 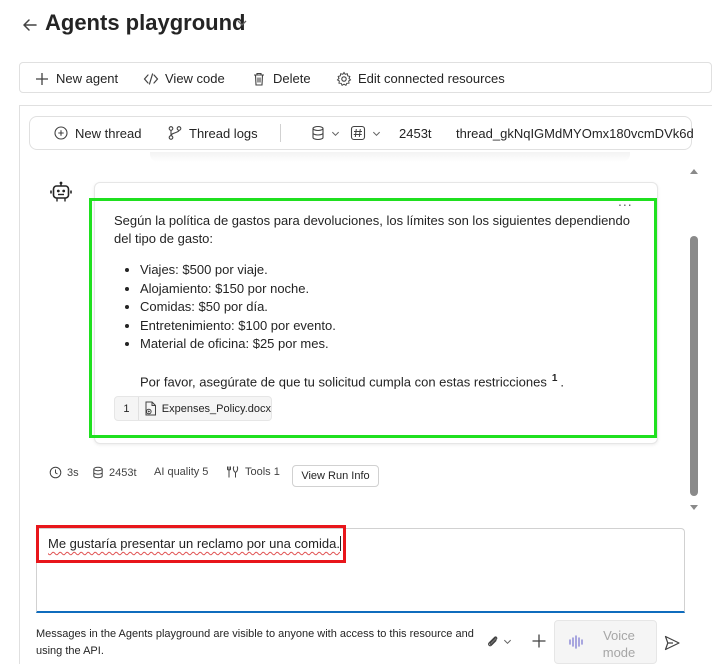 What do you see at coordinates (262, 472) in the screenshot?
I see `tools-count-value: Tools 1` at bounding box center [262, 472].